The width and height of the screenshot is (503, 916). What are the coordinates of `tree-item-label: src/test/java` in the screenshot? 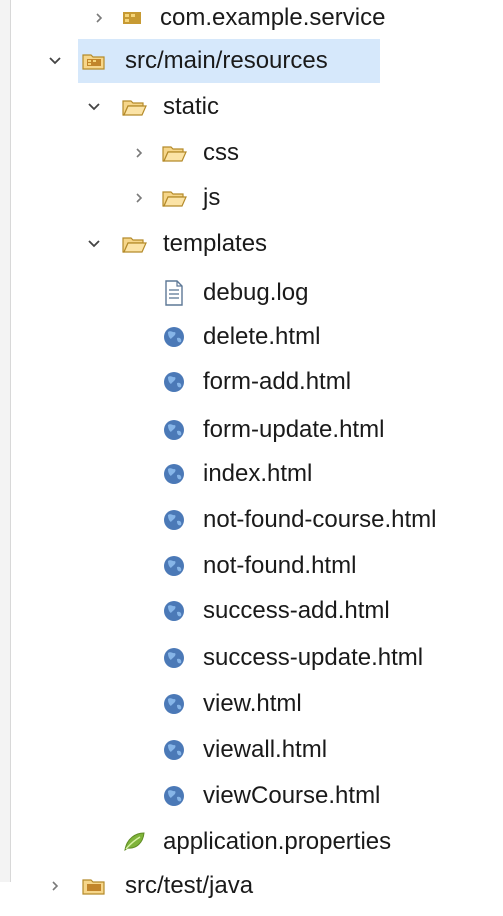 It's located at (189, 885).